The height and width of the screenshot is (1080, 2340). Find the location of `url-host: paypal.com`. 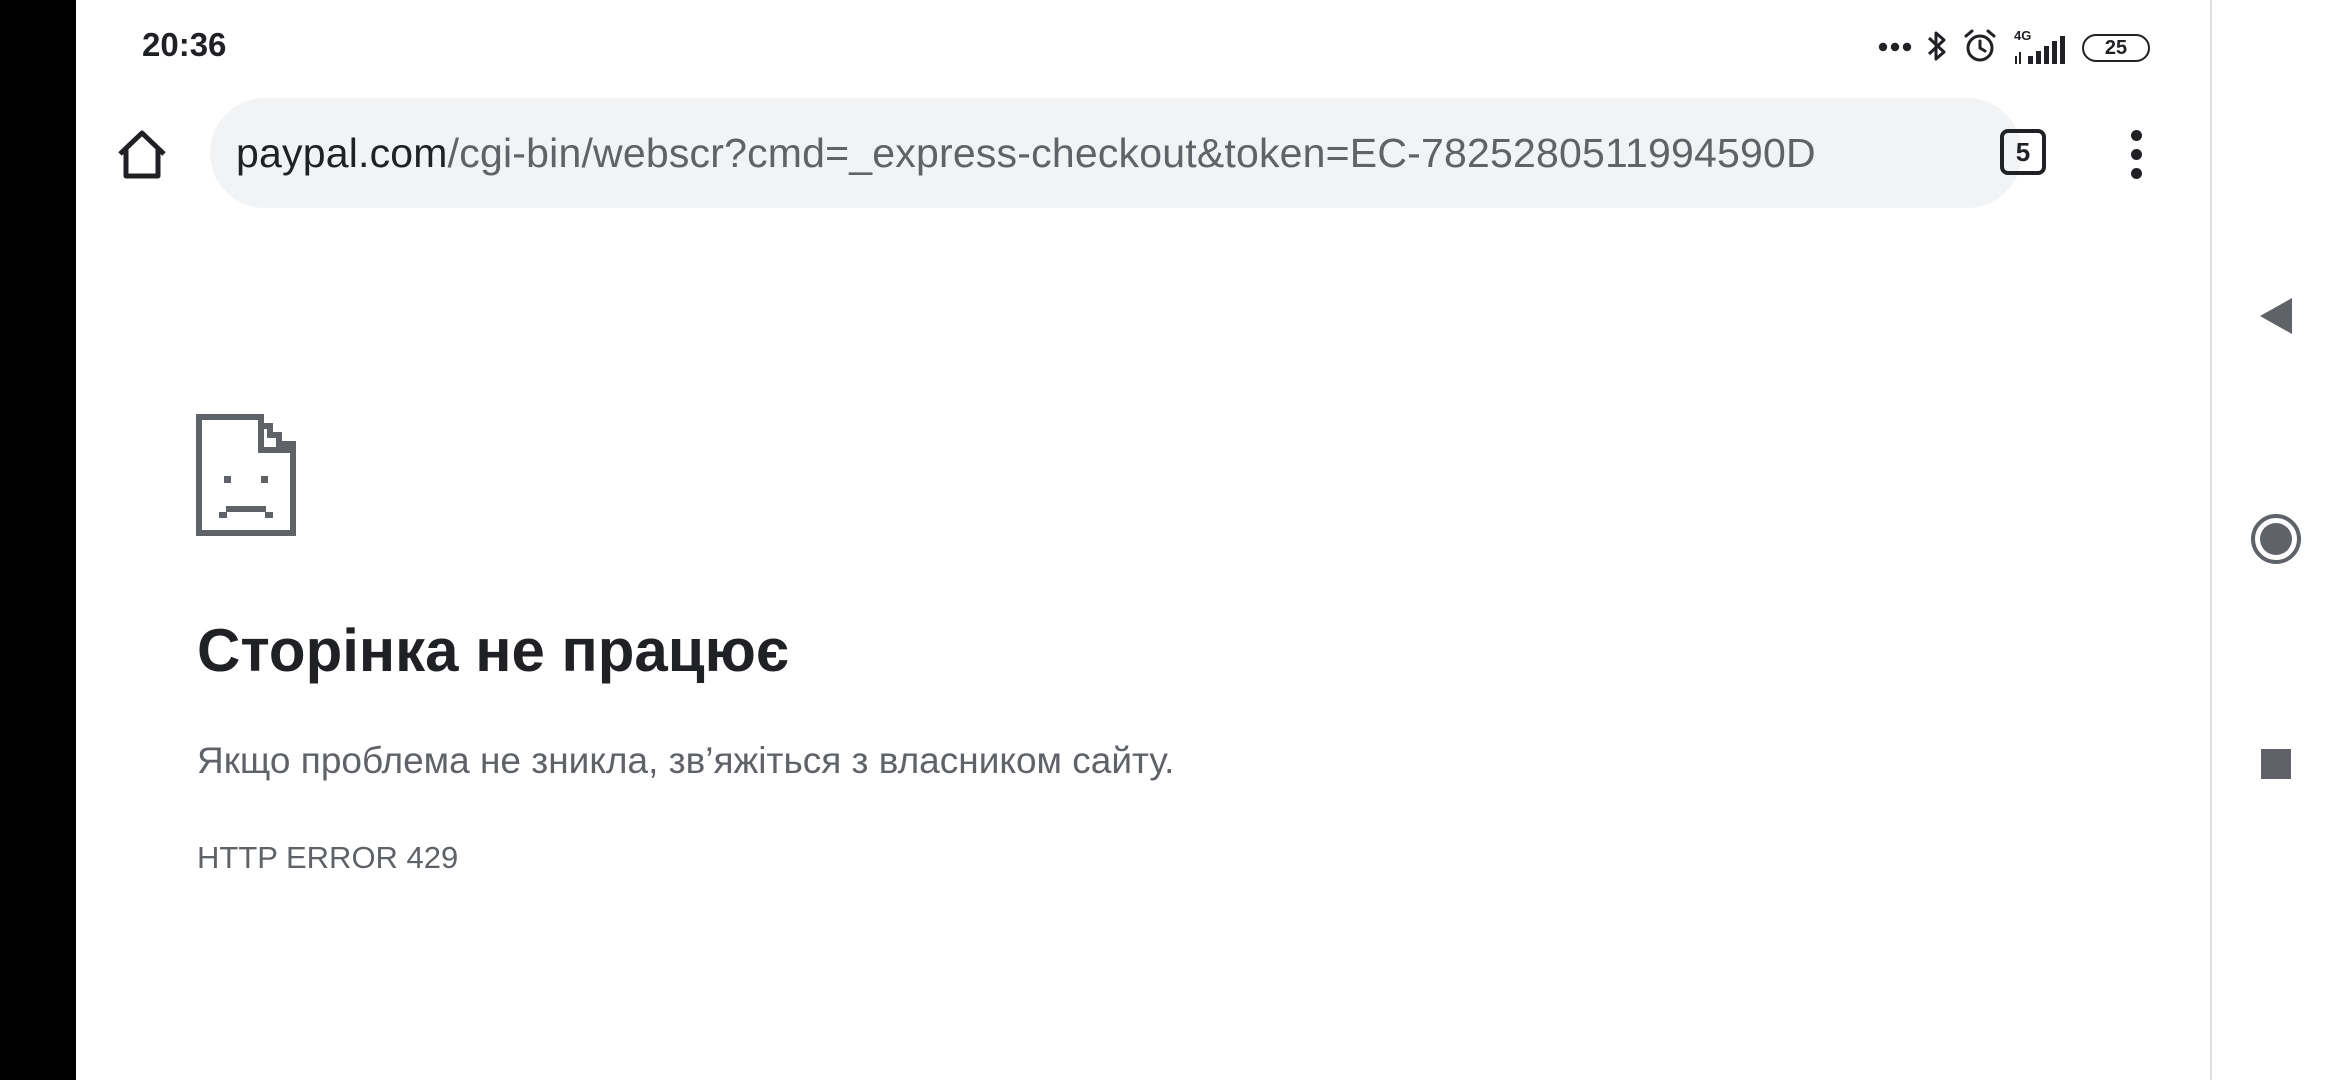

url-host: paypal.com is located at coordinates (342, 152).